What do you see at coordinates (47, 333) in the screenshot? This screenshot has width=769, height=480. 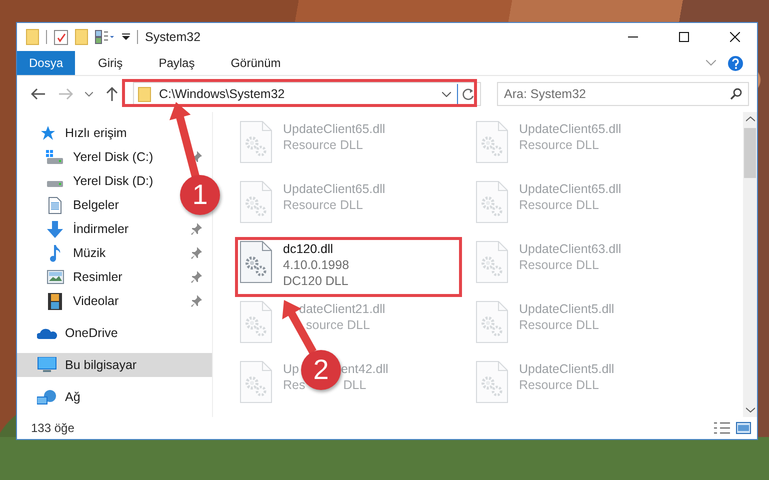 I see `cloud-icon` at bounding box center [47, 333].